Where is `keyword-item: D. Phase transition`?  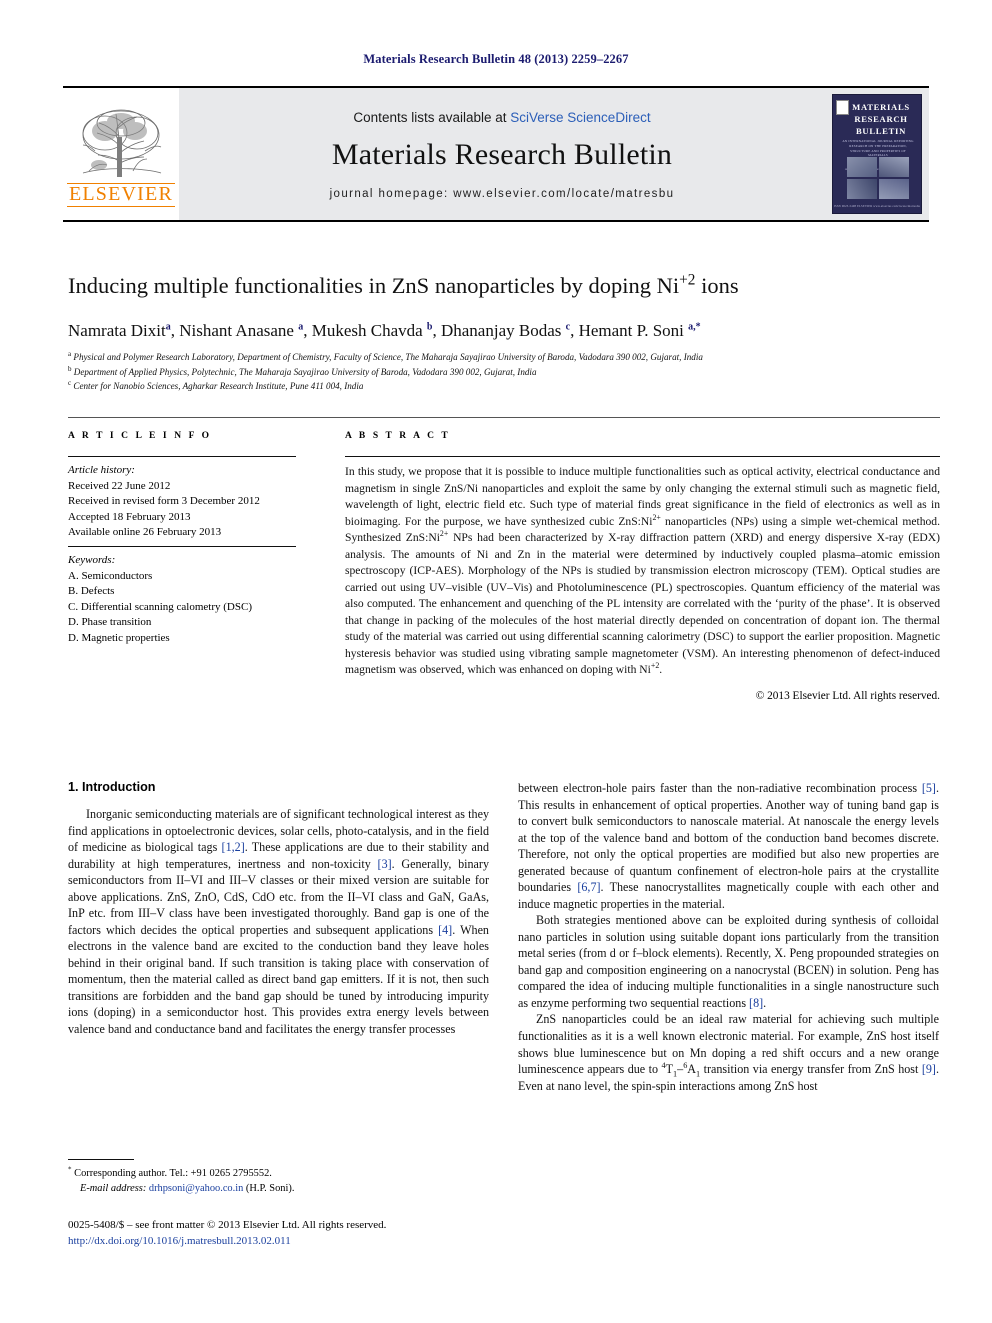
keyword-item: D. Phase transition is located at coordinates (110, 622).